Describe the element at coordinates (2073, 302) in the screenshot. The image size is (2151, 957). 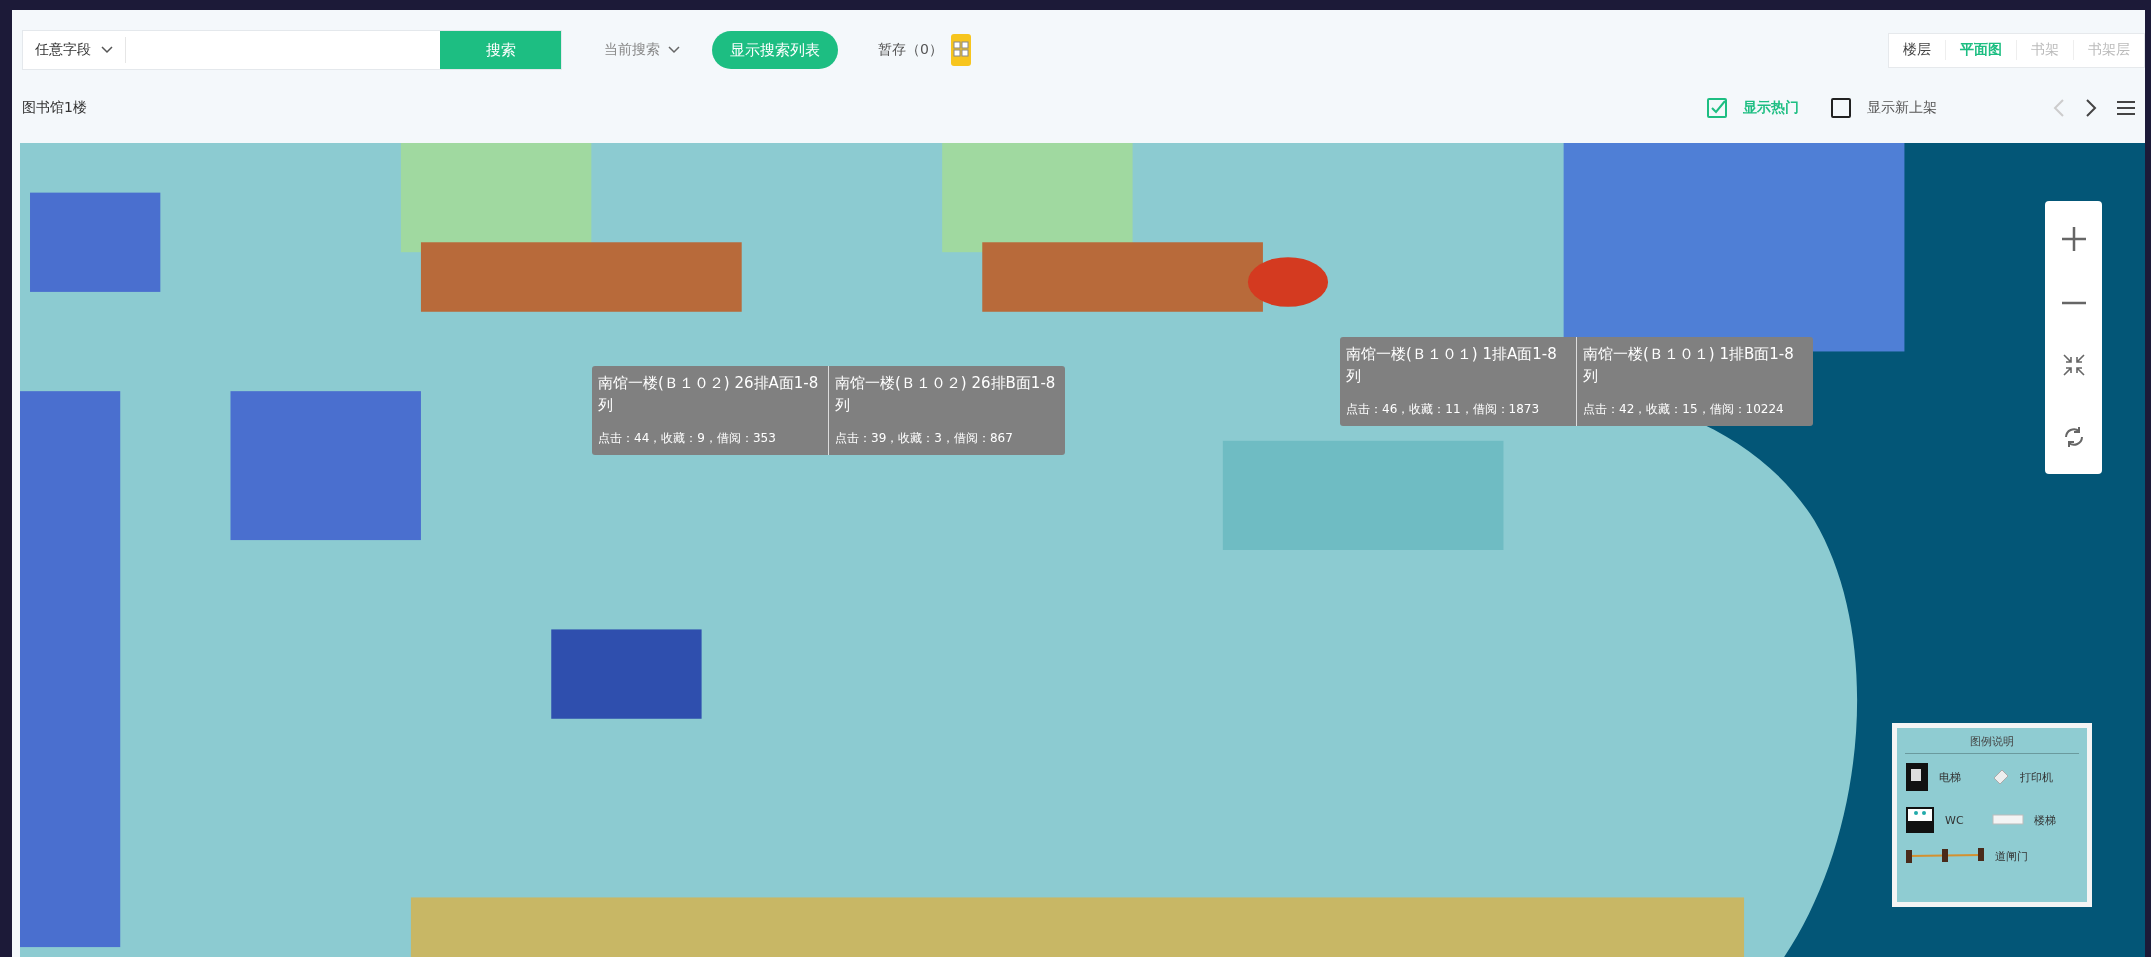
I see `zoom-out-button` at that location.